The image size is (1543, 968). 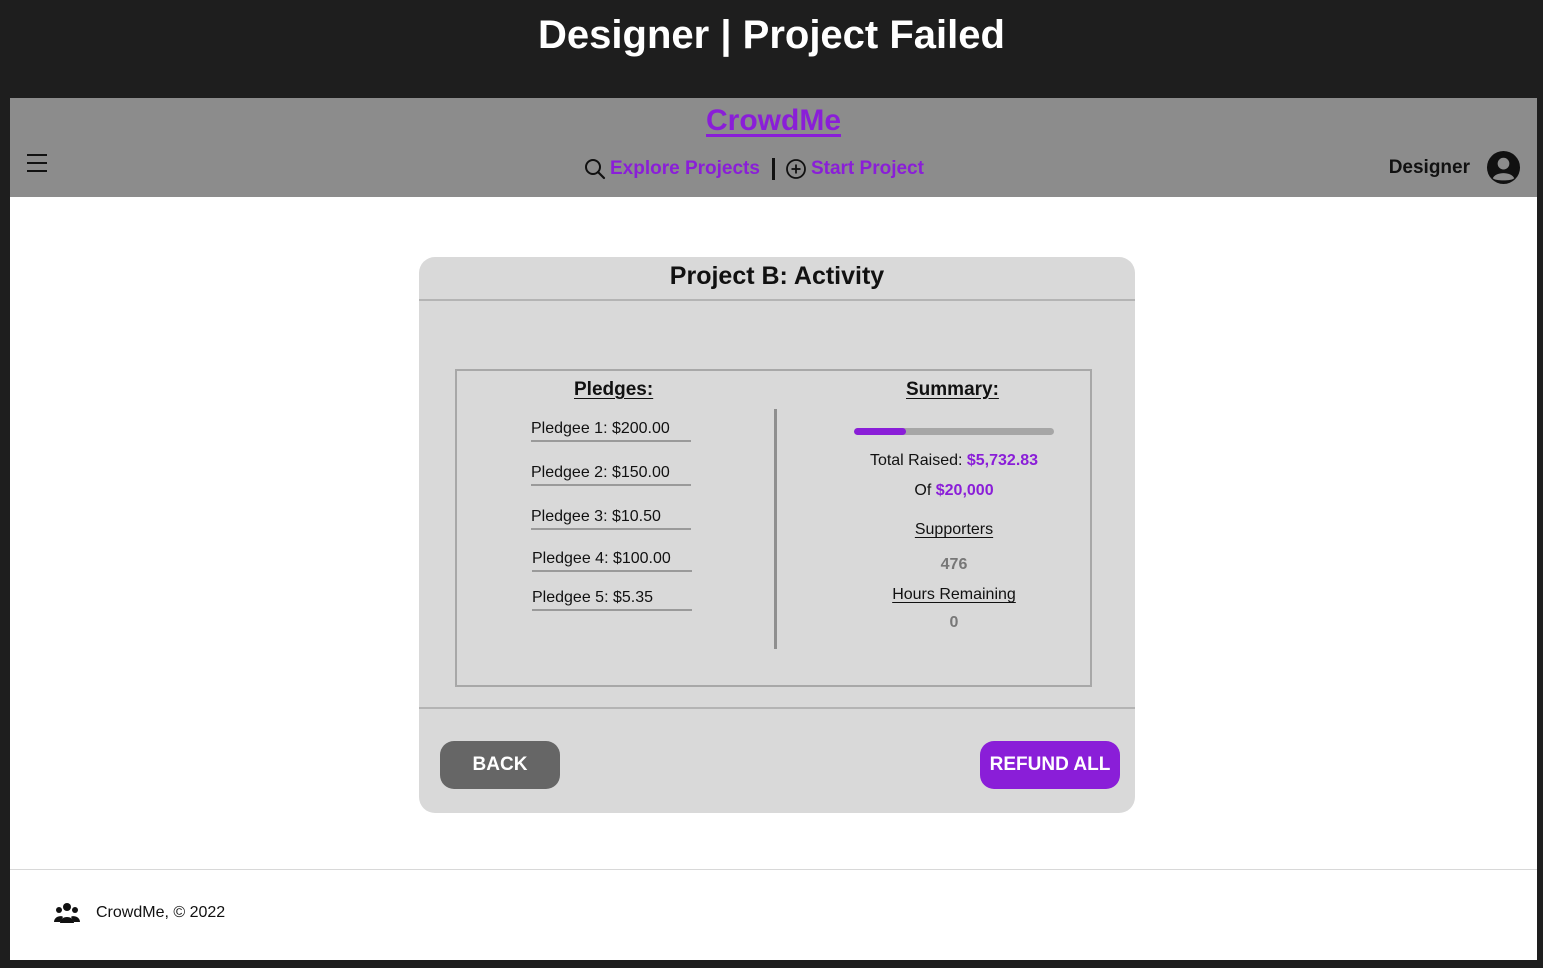 I want to click on total-raised-value: $5,732.83, so click(x=1002, y=460).